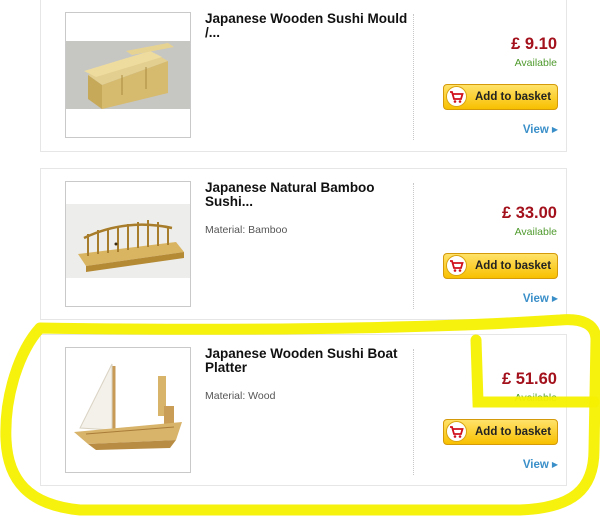  What do you see at coordinates (534, 44) in the screenshot?
I see `product-price: £ 9.10` at bounding box center [534, 44].